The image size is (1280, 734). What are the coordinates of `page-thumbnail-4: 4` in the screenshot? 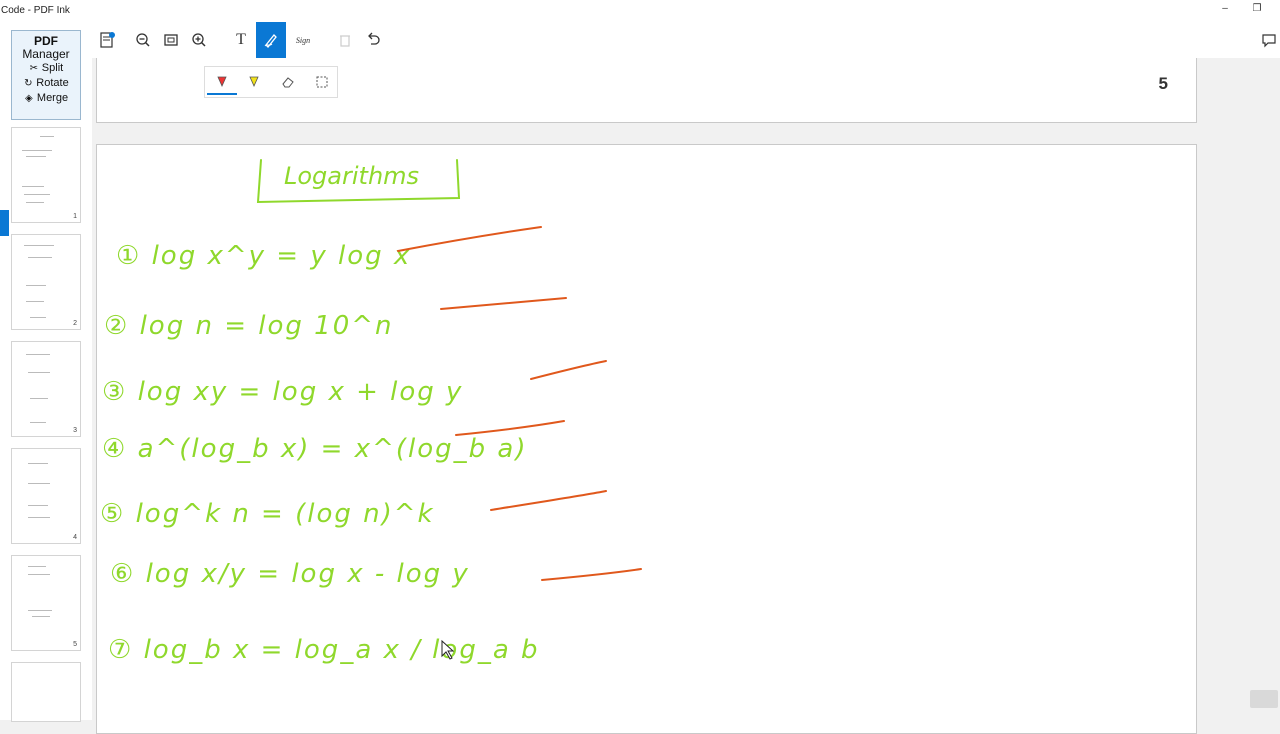 It's located at (46, 496).